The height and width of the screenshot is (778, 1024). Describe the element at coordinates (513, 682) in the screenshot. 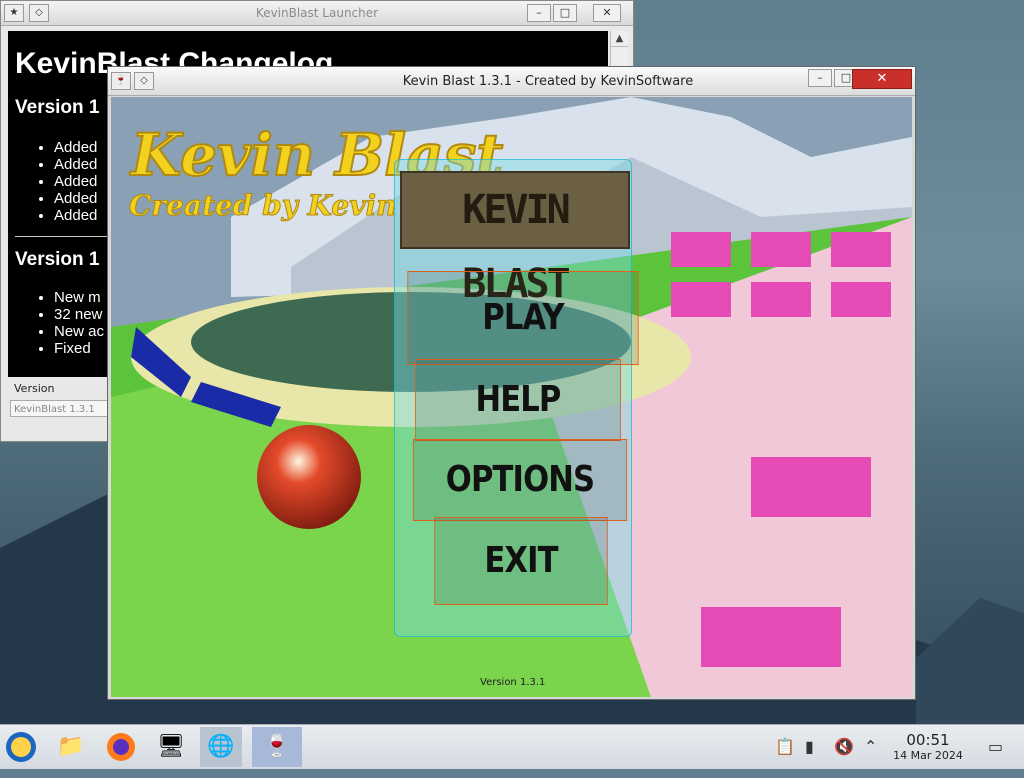

I see `game-version: Version 1.3.1` at that location.